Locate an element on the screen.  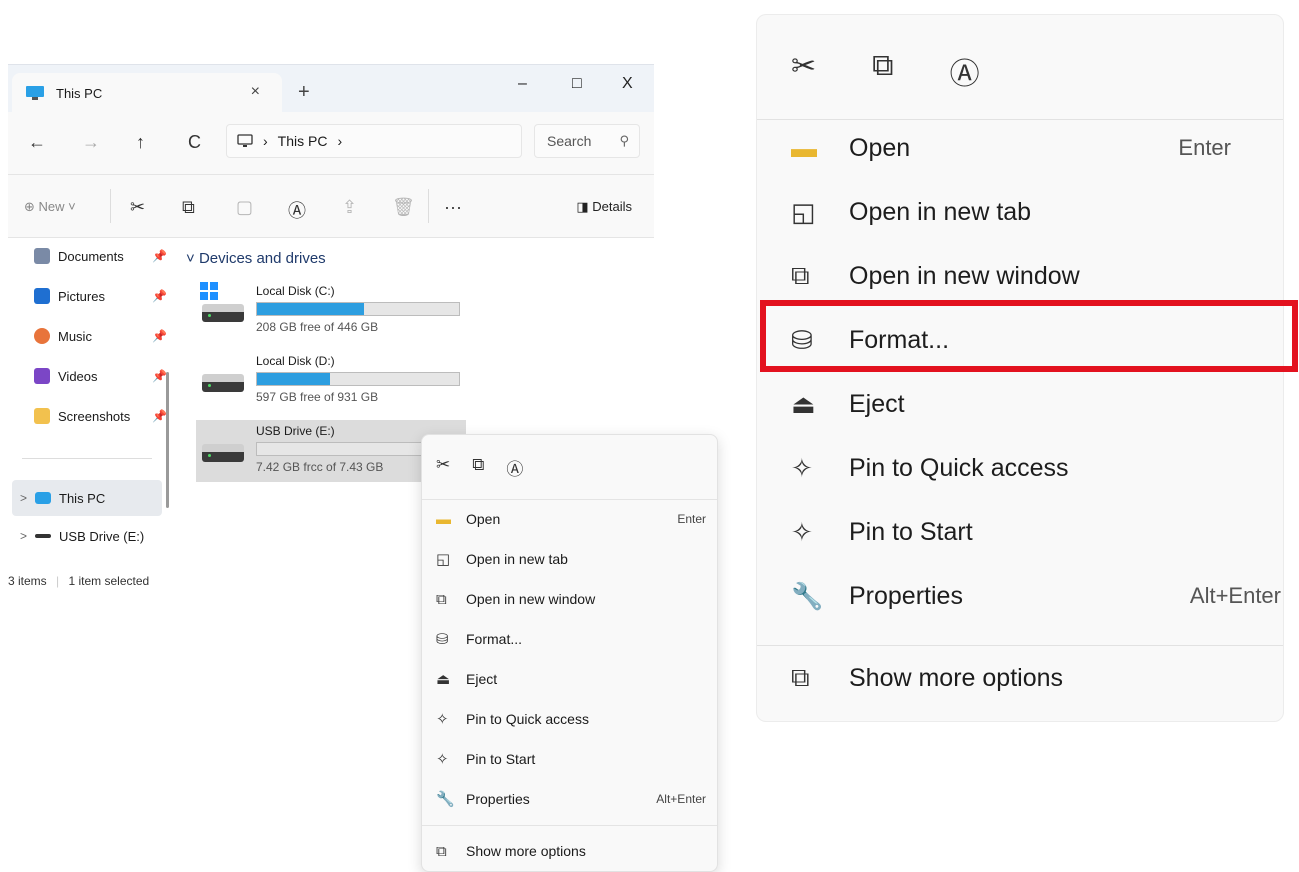
sidebar-item-pictures: Pictures 📌 is located at coordinates (100, 296).